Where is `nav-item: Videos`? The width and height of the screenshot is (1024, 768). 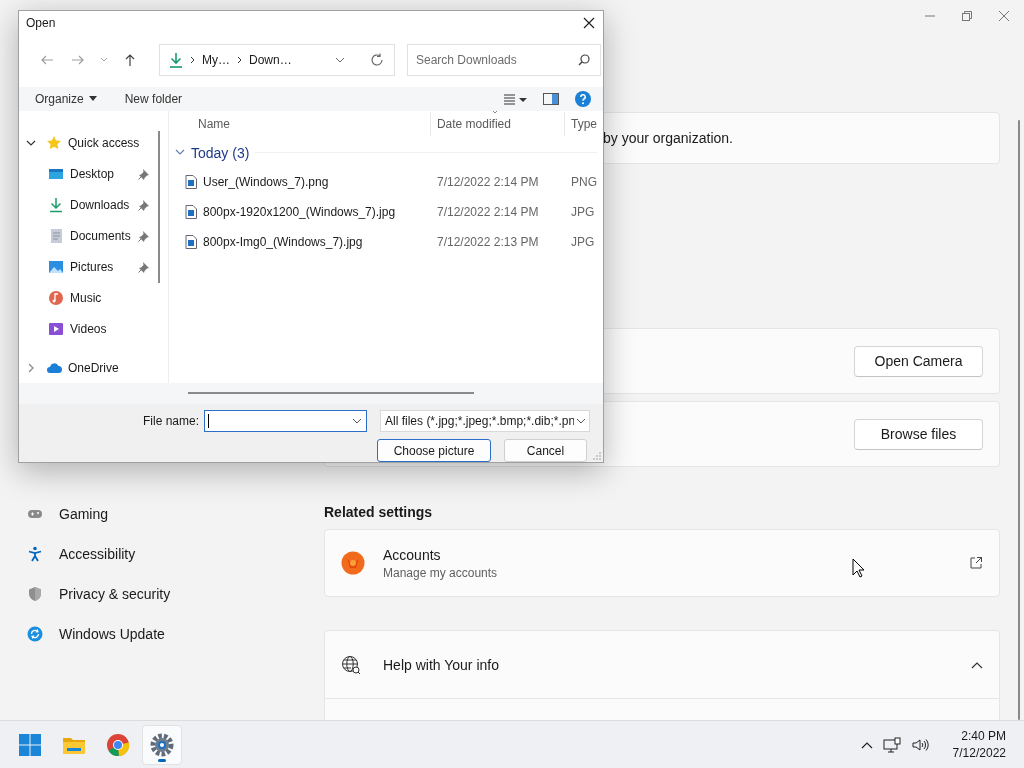
nav-item: Videos is located at coordinates (111, 329).